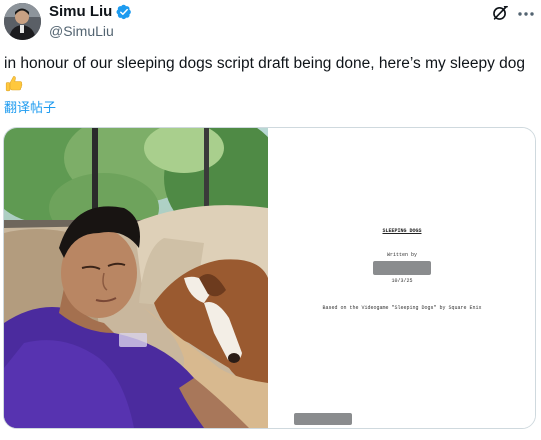 Image resolution: width=541 pixels, height=440 pixels. I want to click on author-name-row: Simu Liu, so click(90, 12).